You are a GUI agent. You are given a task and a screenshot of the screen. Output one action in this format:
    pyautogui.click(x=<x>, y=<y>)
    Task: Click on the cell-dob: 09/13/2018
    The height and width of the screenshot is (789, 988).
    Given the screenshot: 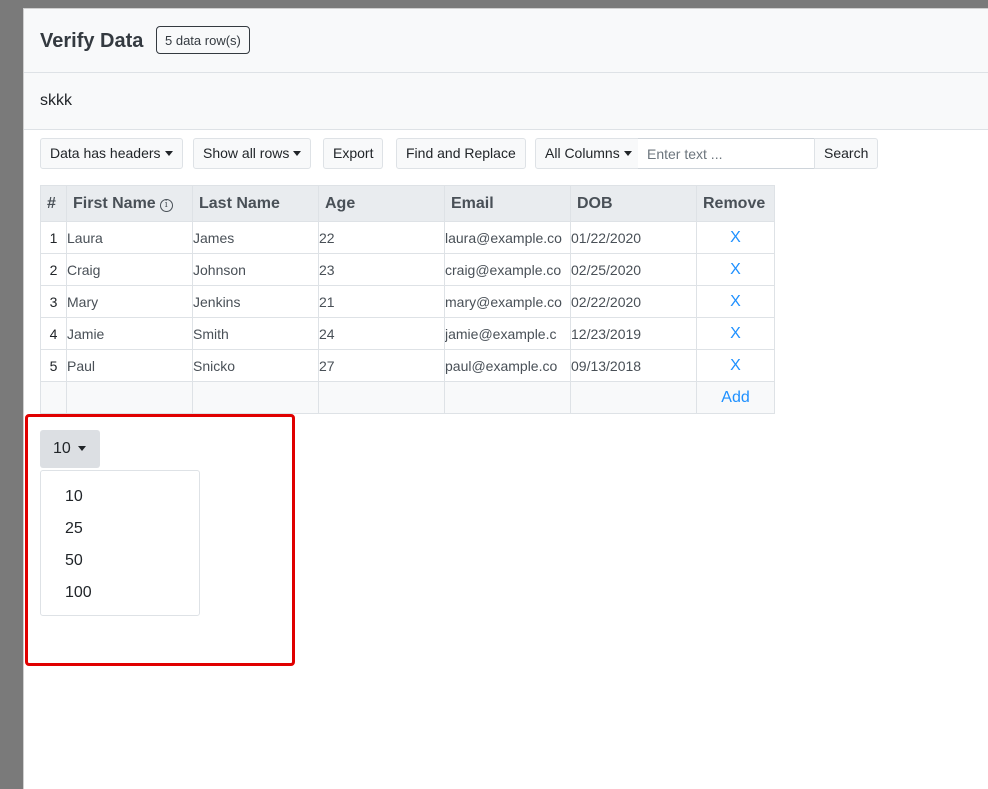 What is the action you would take?
    pyautogui.click(x=633, y=365)
    